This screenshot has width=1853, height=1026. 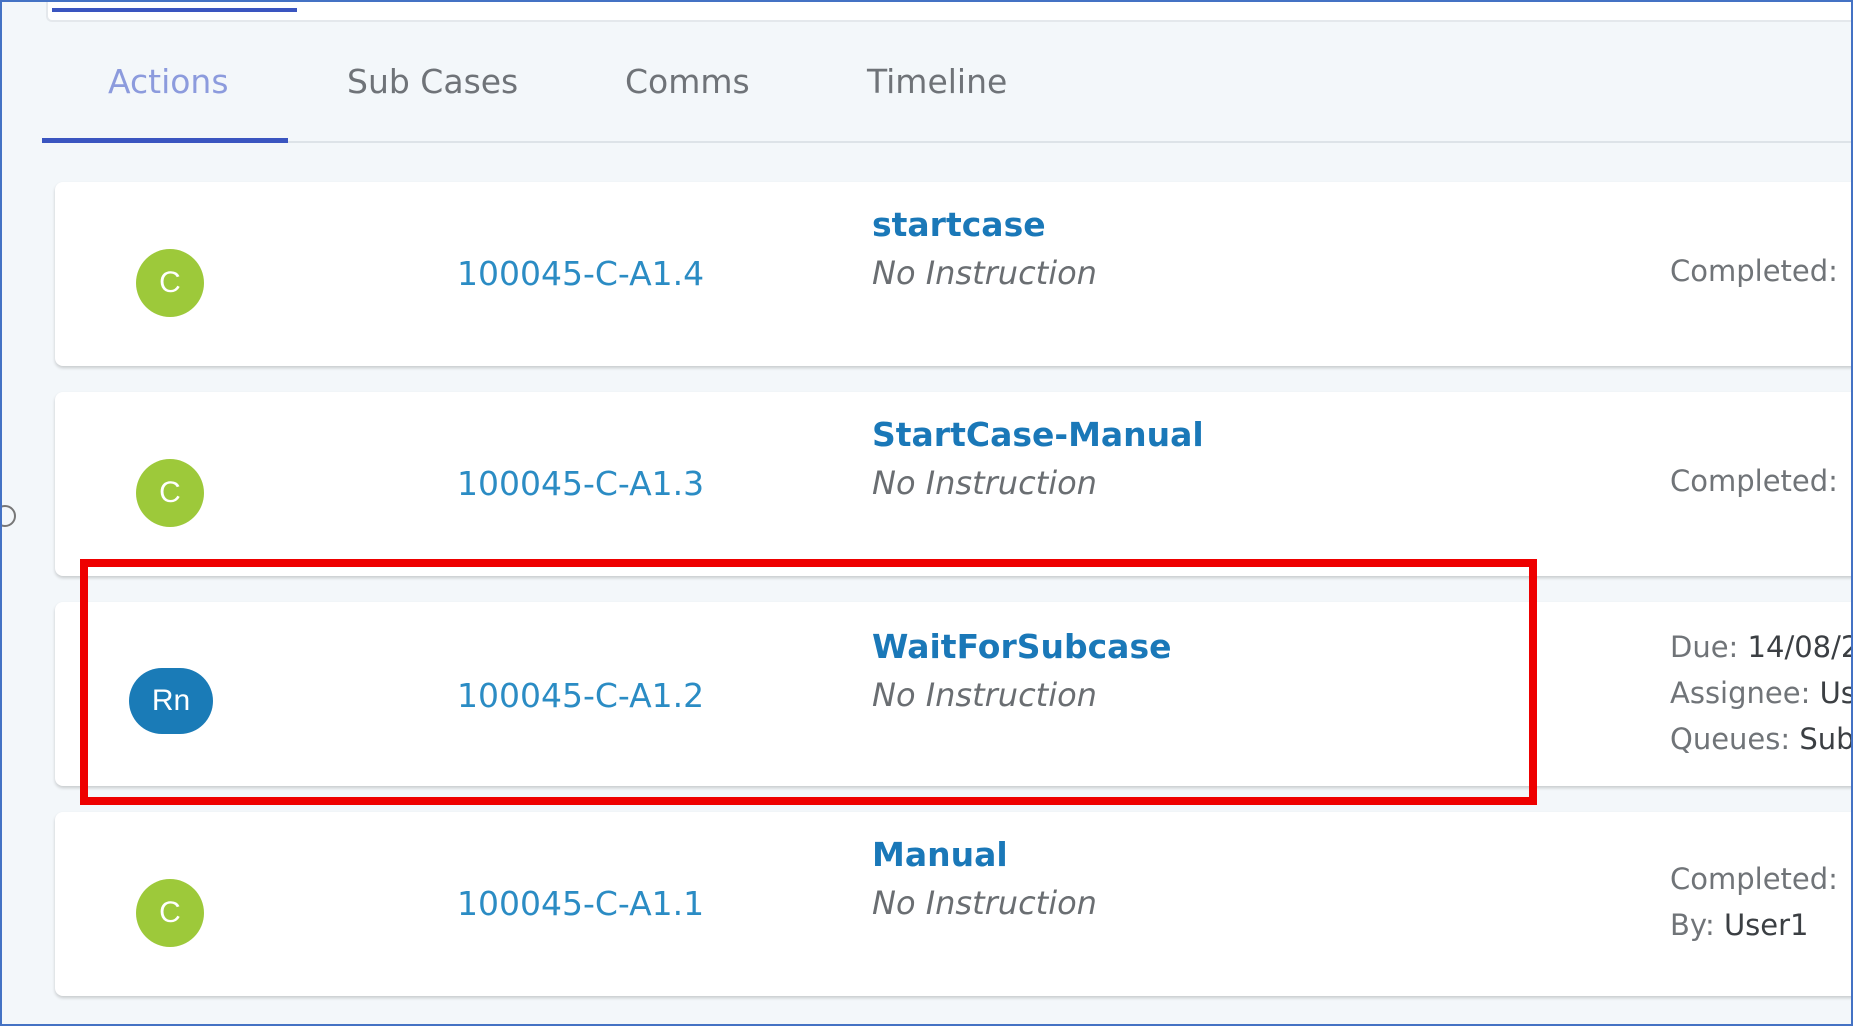 I want to click on meta-assignee: Assignee: Use, so click(x=1760, y=693).